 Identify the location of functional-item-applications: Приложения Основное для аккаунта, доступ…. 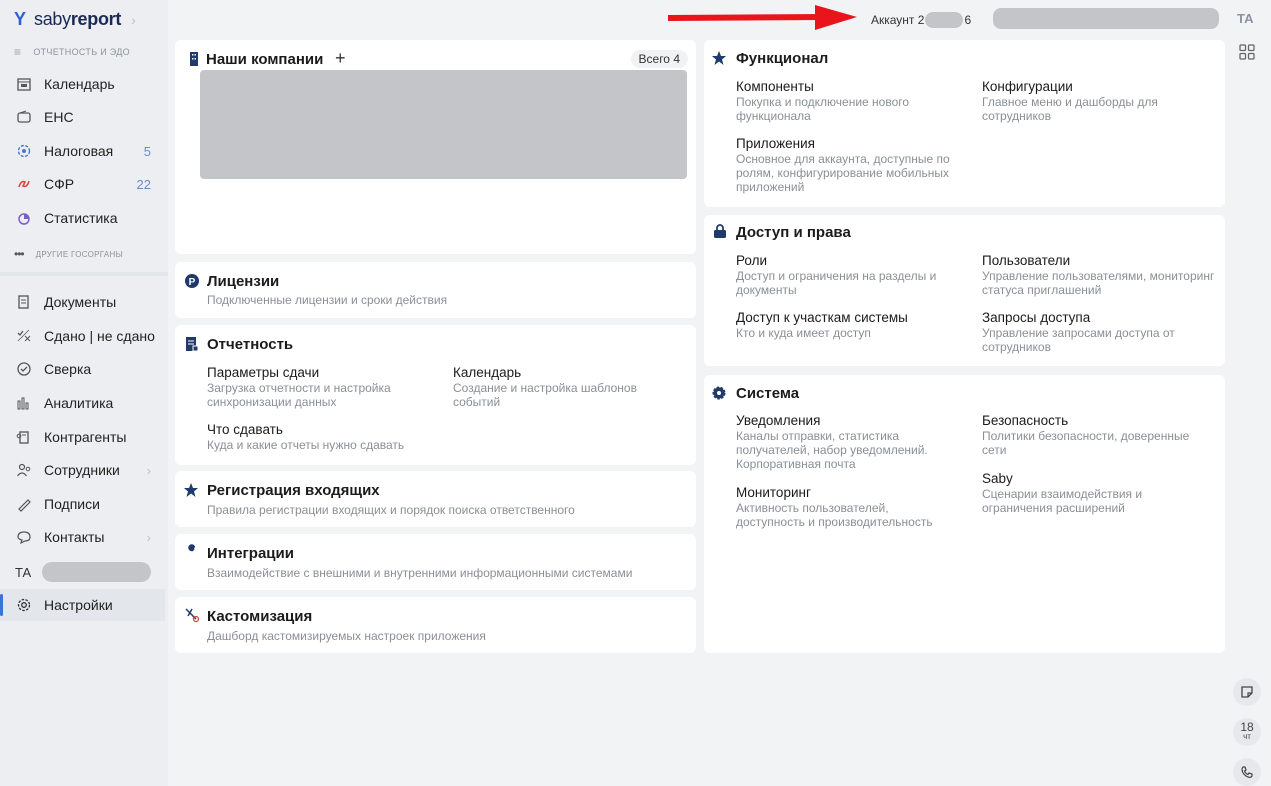
(848, 165).